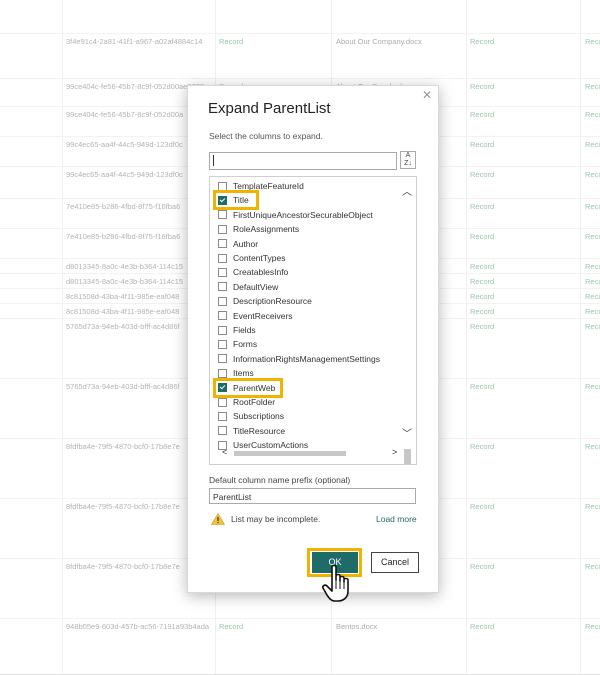 Image resolution: width=600 pixels, height=675 pixels. I want to click on column-label: Author, so click(246, 243).